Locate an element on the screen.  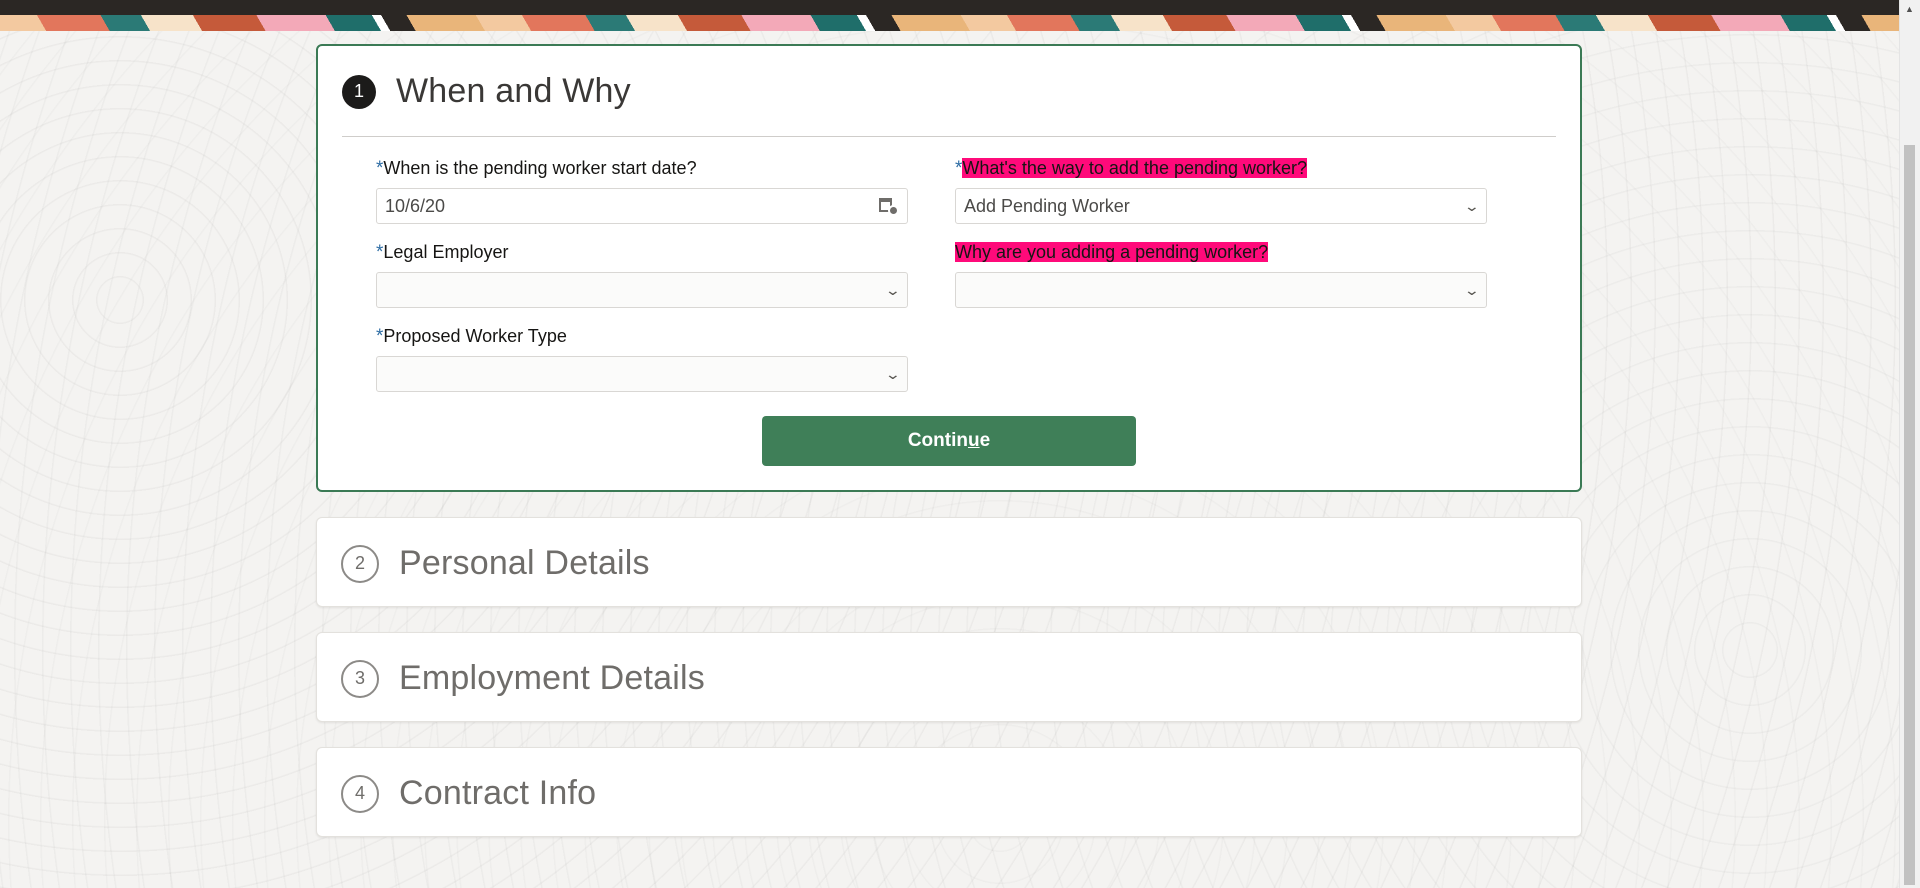
reason-select: ⌄ is located at coordinates (1221, 290).